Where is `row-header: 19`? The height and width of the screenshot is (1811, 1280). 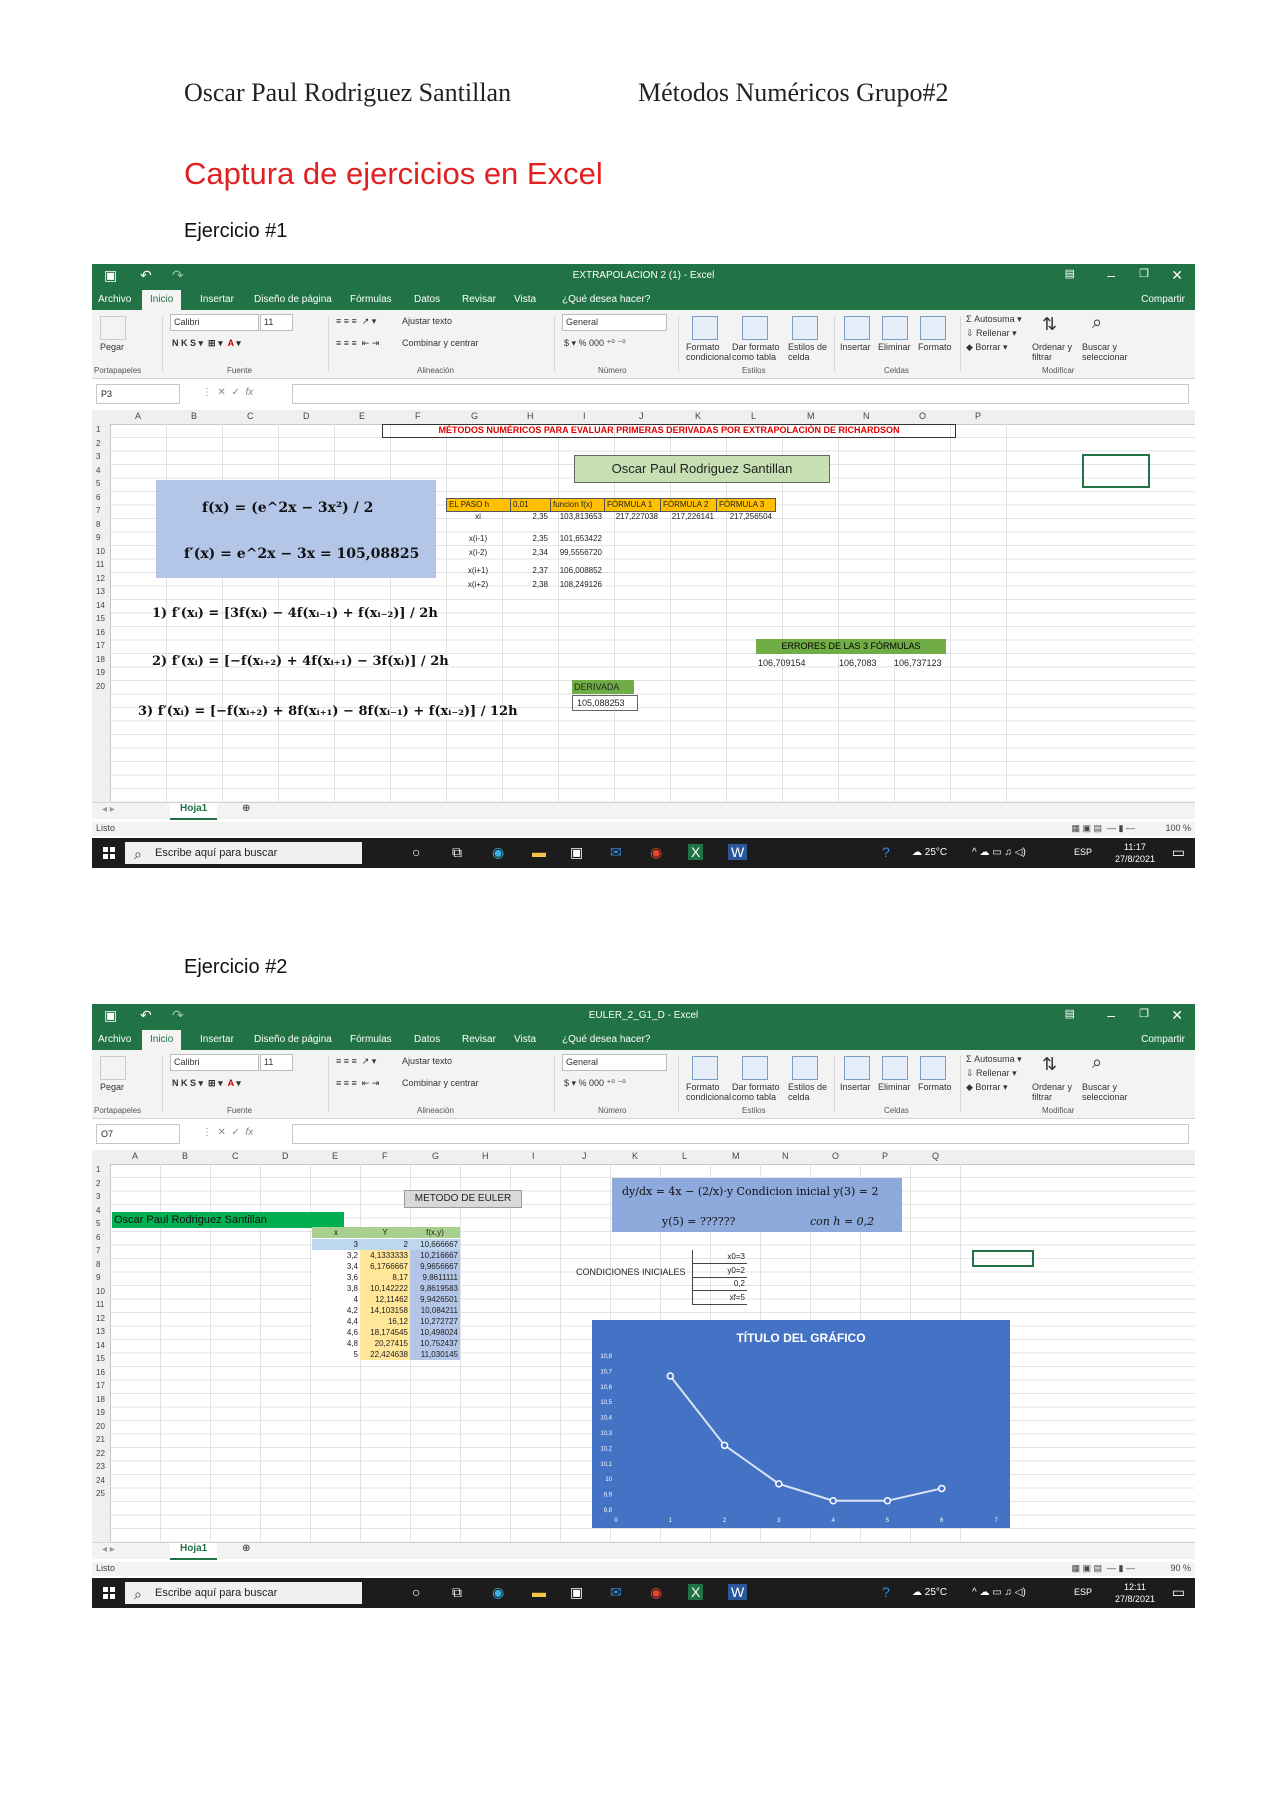
row-header: 19 is located at coordinates (100, 672).